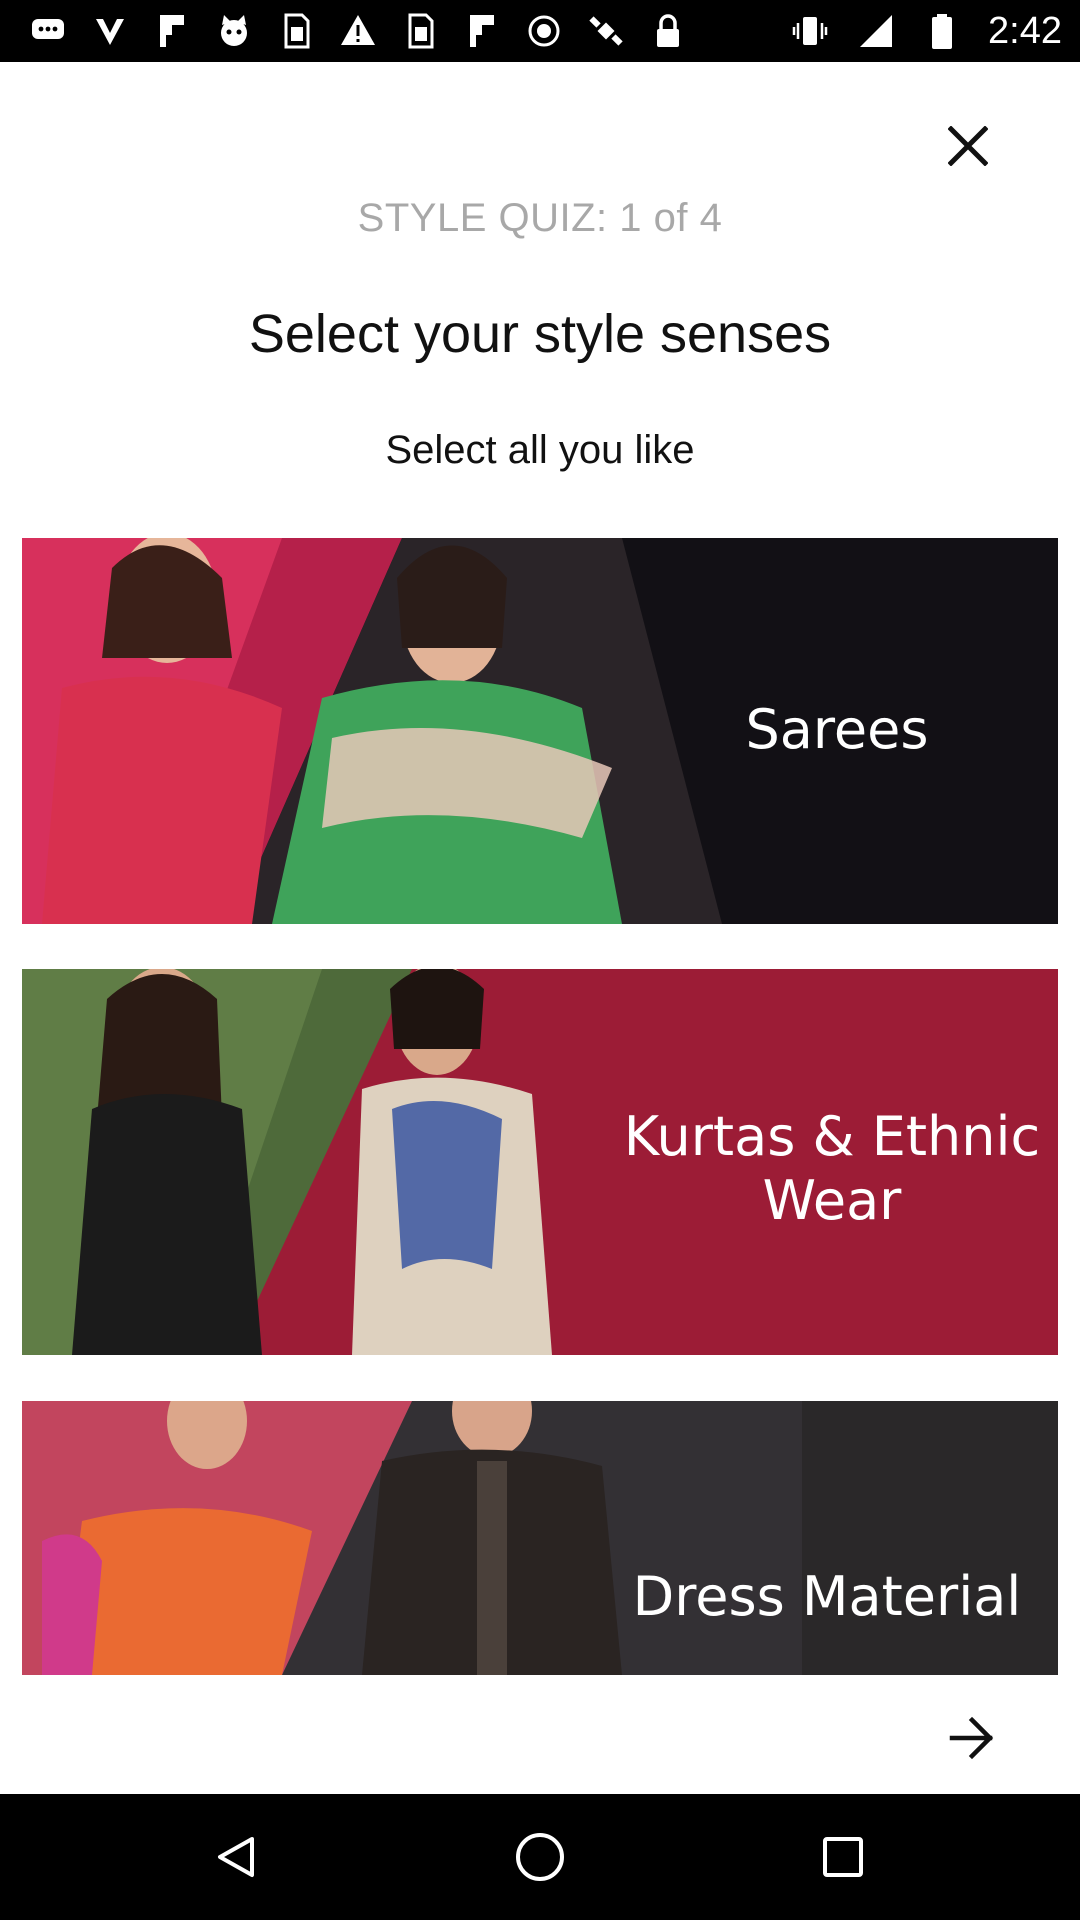 This screenshot has height=1920, width=1080. What do you see at coordinates (540, 450) in the screenshot?
I see `page-subtitle: Select all you like` at bounding box center [540, 450].